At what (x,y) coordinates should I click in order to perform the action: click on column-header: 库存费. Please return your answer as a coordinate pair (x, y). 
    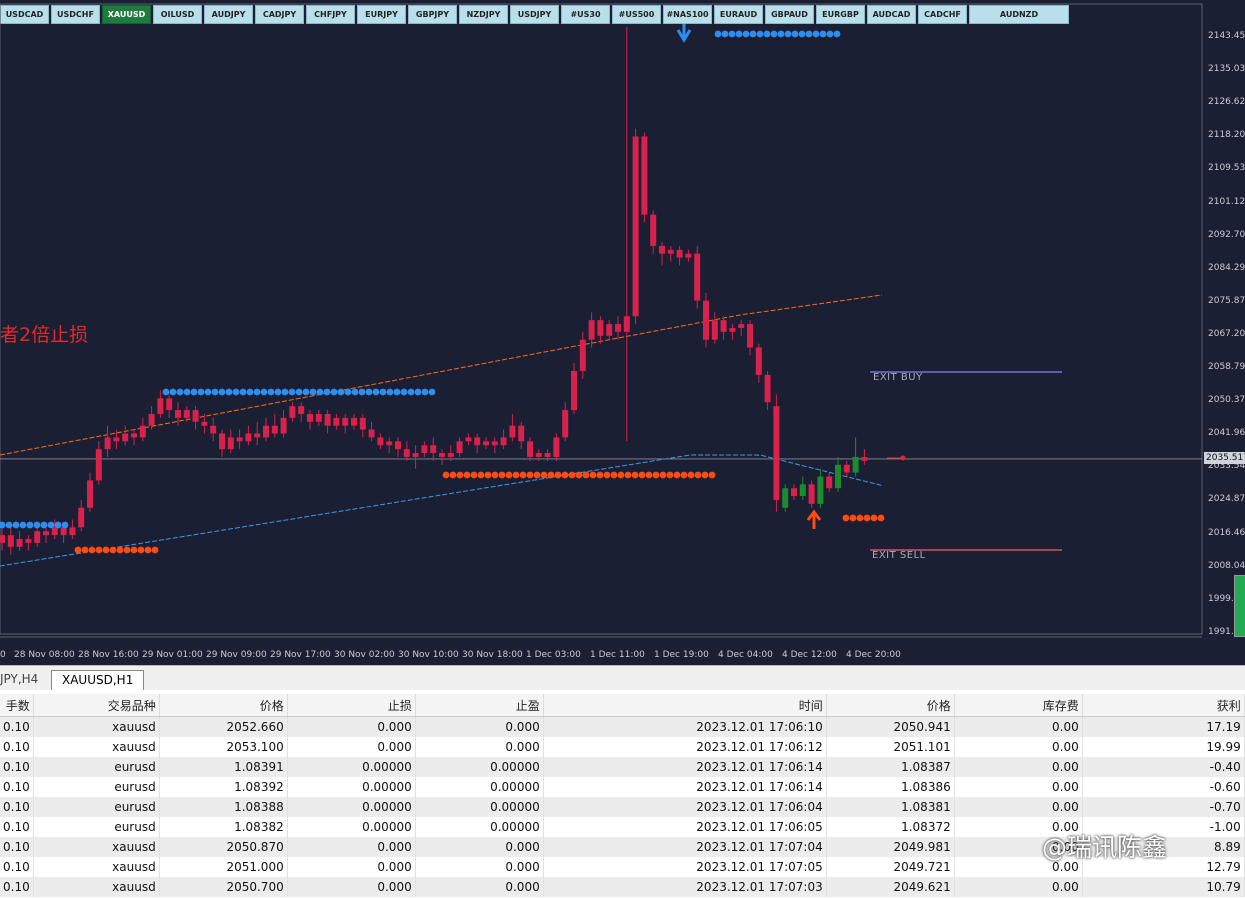
    Looking at the image, I should click on (1018, 705).